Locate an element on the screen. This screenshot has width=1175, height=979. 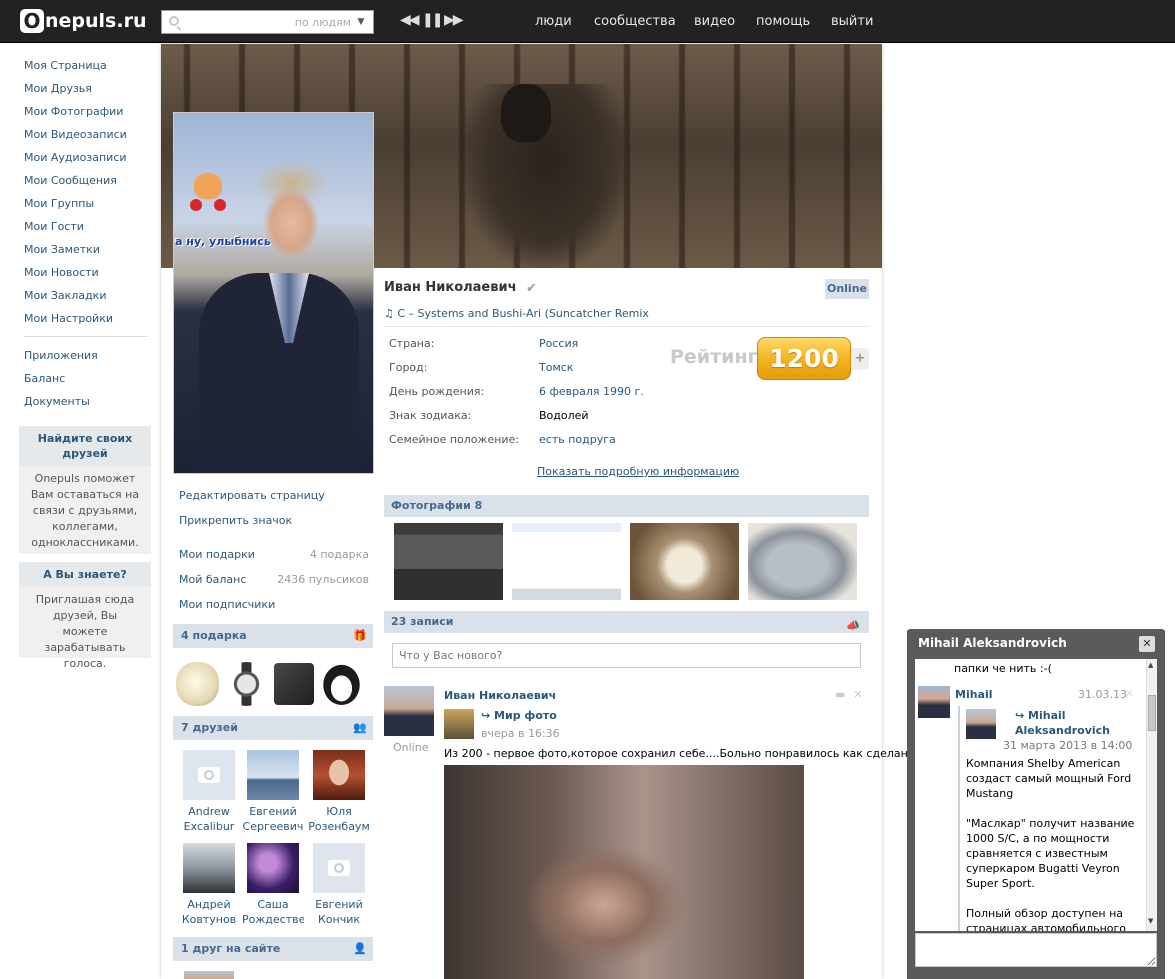
chevron-down-icon: ▼ is located at coordinates (361, 22).